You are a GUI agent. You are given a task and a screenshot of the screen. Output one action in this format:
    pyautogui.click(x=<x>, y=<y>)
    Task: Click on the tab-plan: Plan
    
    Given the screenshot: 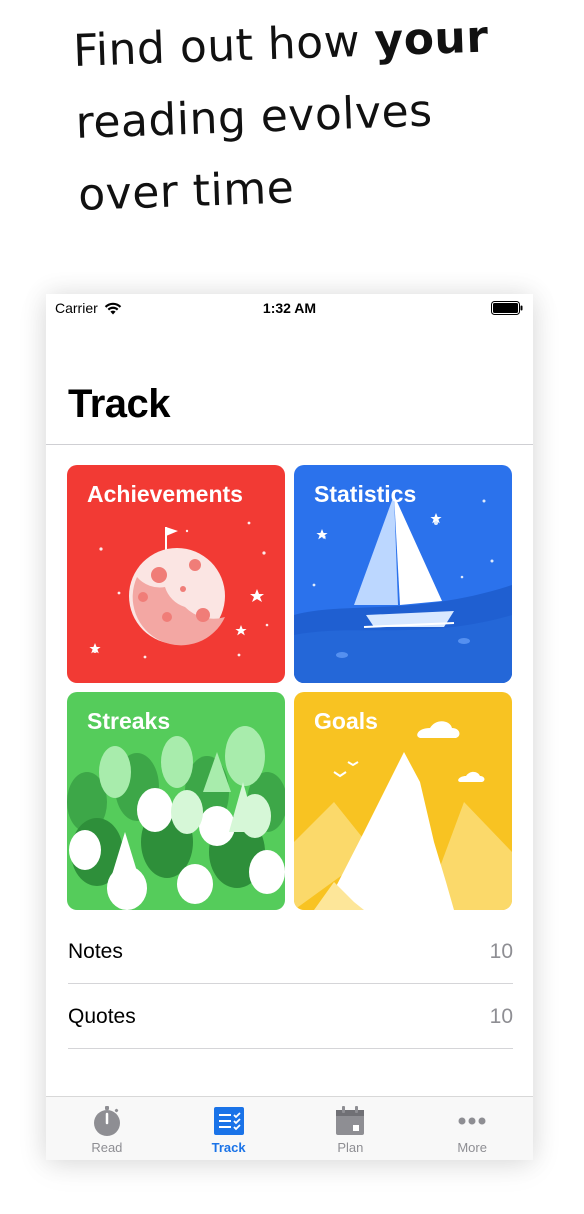 What is the action you would take?
    pyautogui.click(x=351, y=1128)
    